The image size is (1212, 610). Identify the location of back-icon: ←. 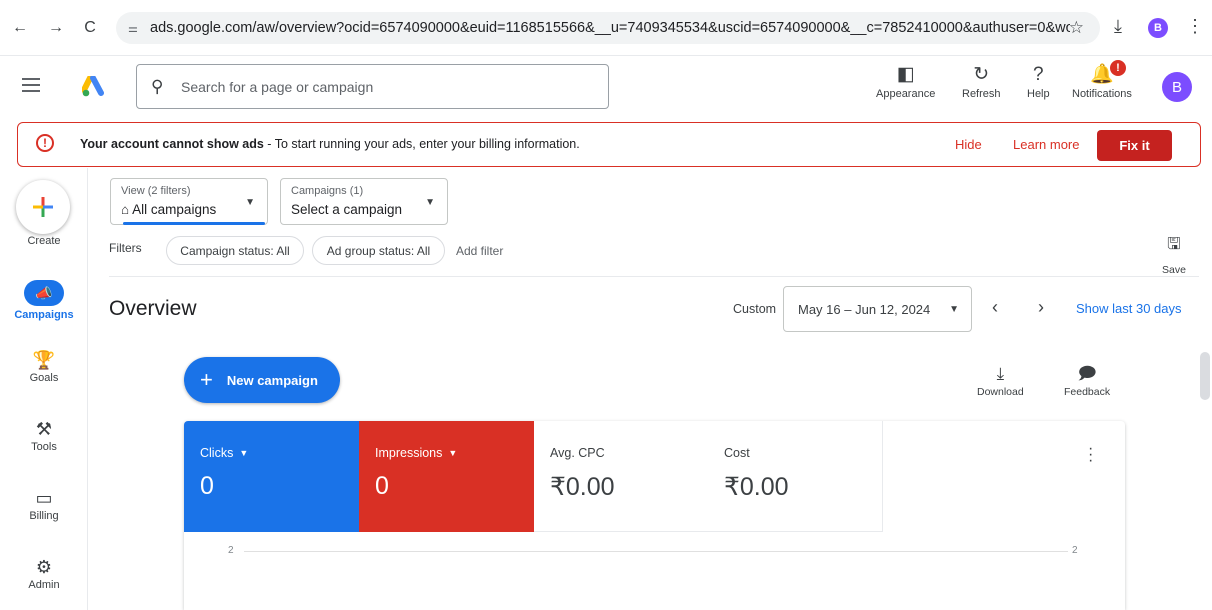
(20, 28).